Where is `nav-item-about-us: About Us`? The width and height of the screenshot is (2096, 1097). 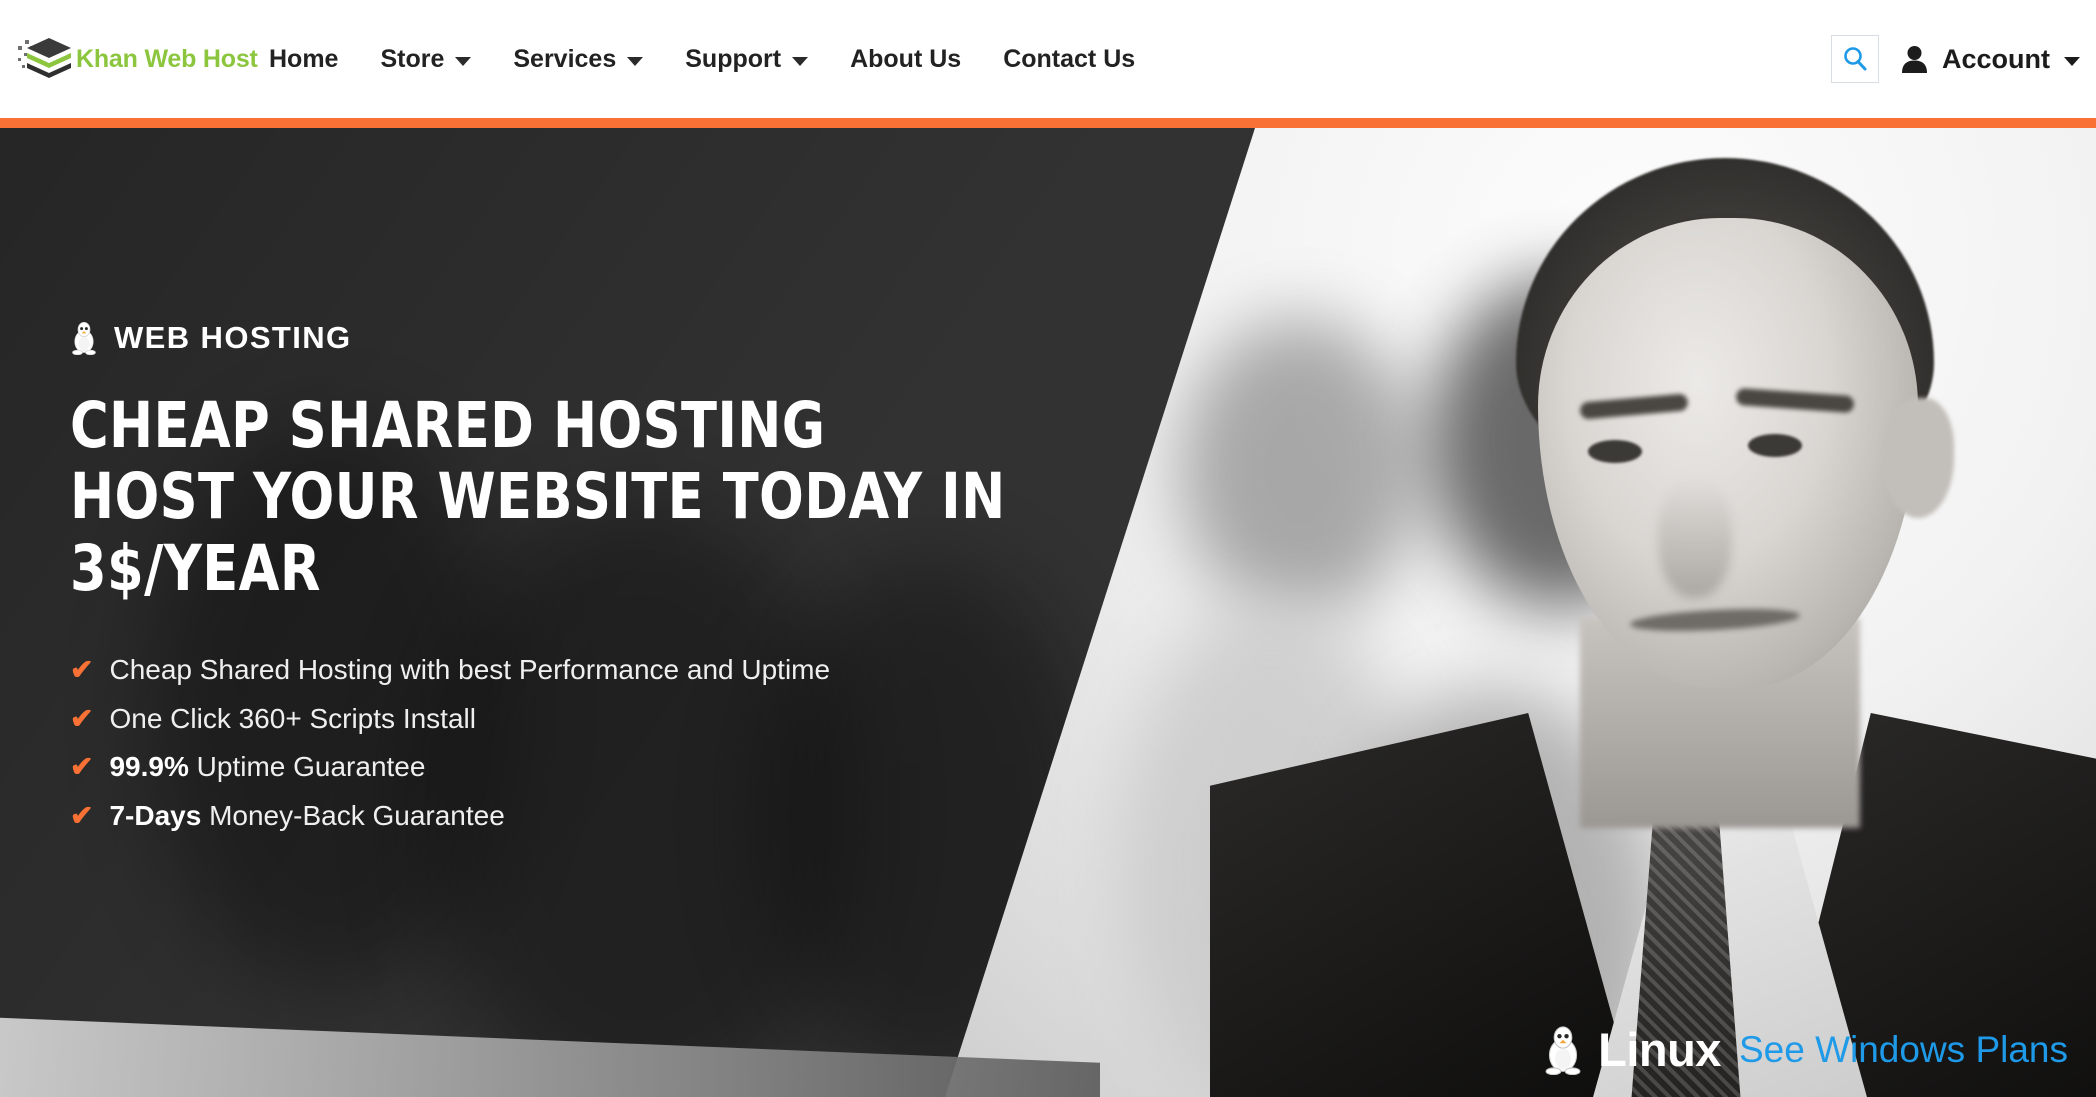
nav-item-about-us: About Us is located at coordinates (905, 59).